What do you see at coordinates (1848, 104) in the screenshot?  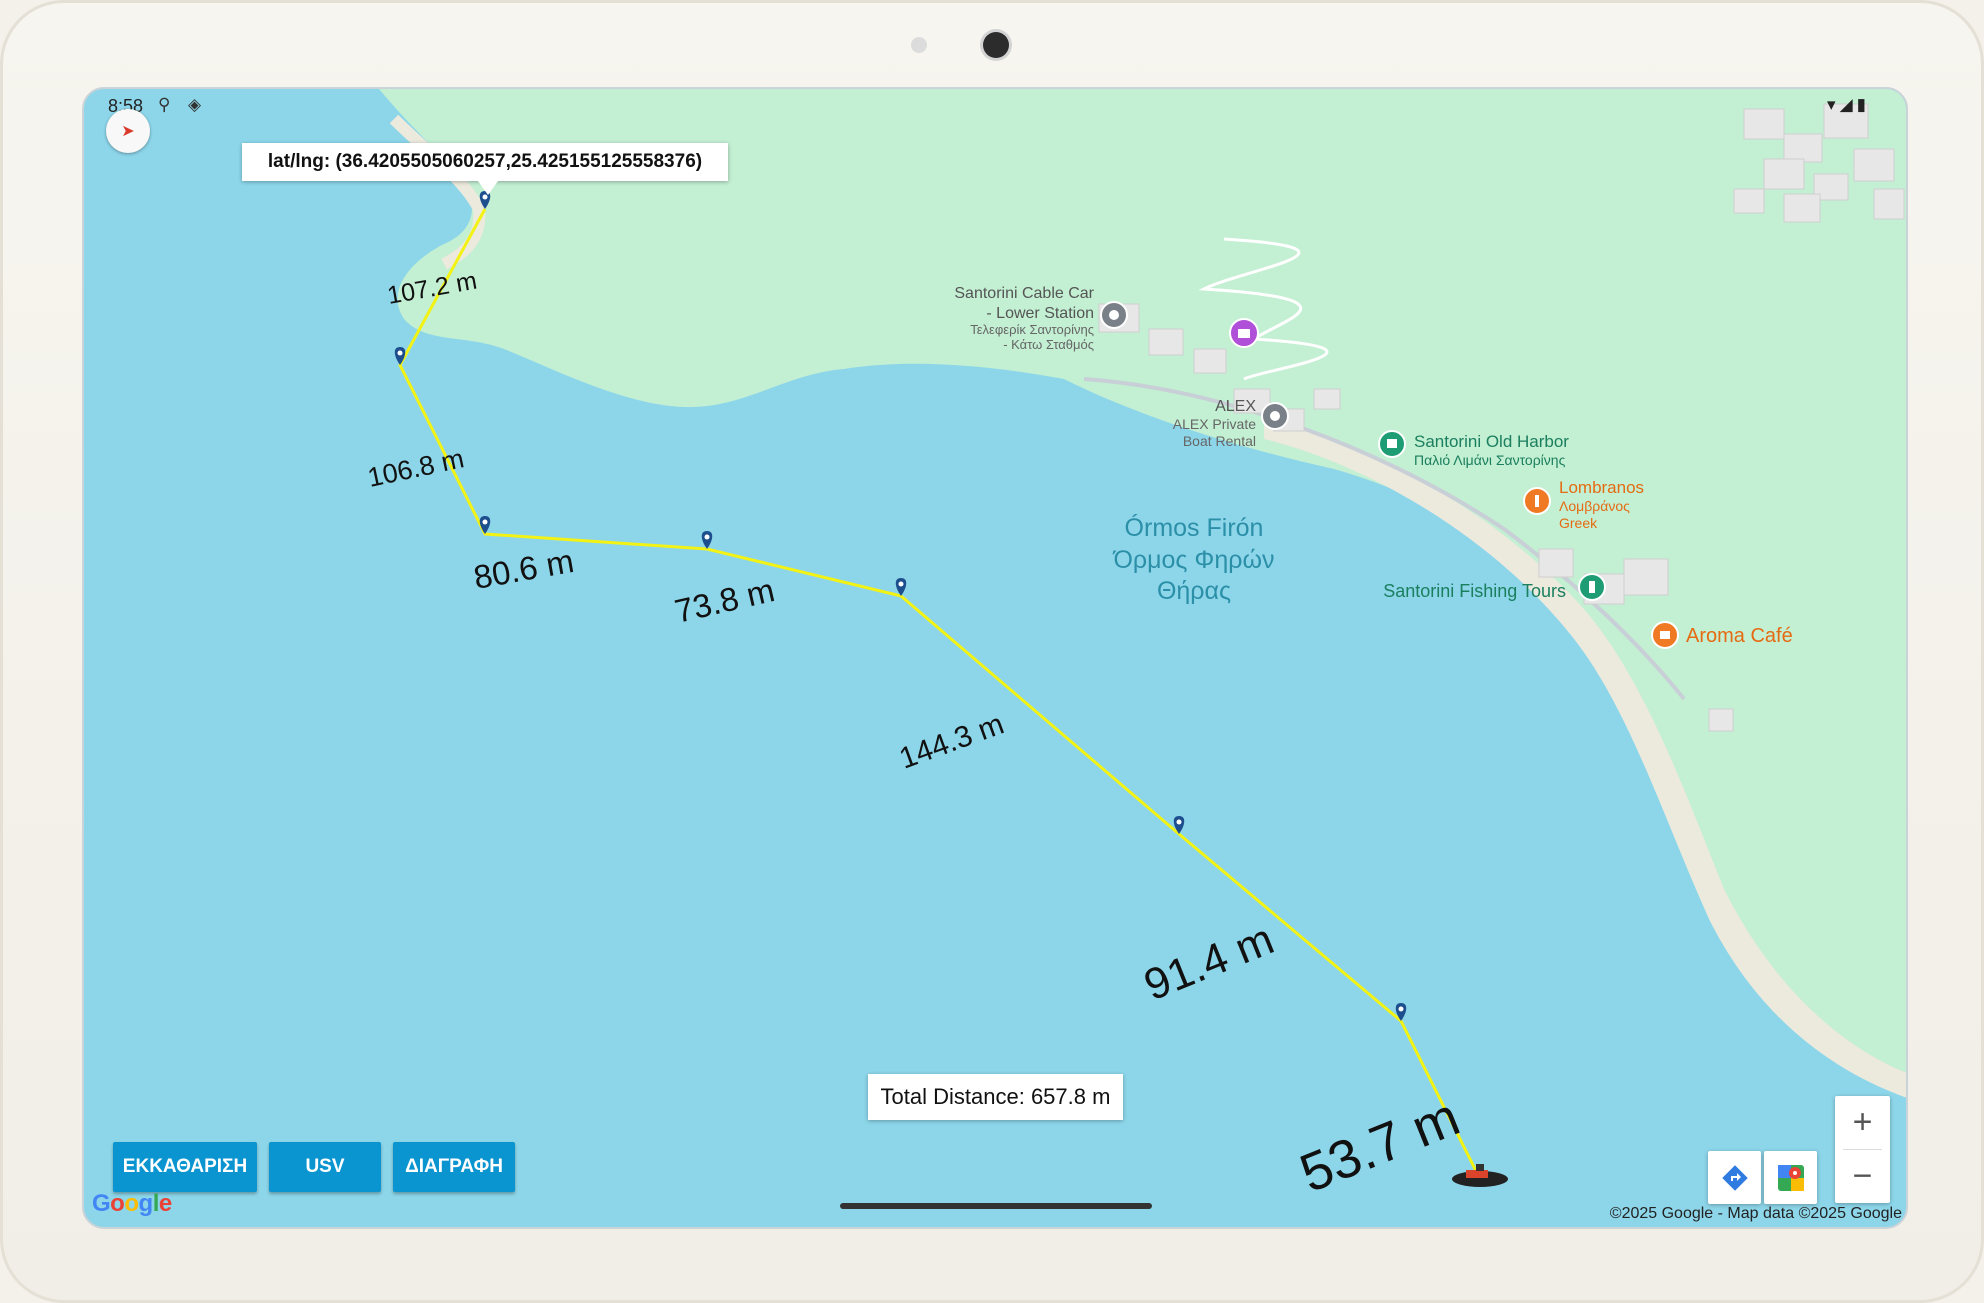 I see `status-icons: ▾◢▮` at bounding box center [1848, 104].